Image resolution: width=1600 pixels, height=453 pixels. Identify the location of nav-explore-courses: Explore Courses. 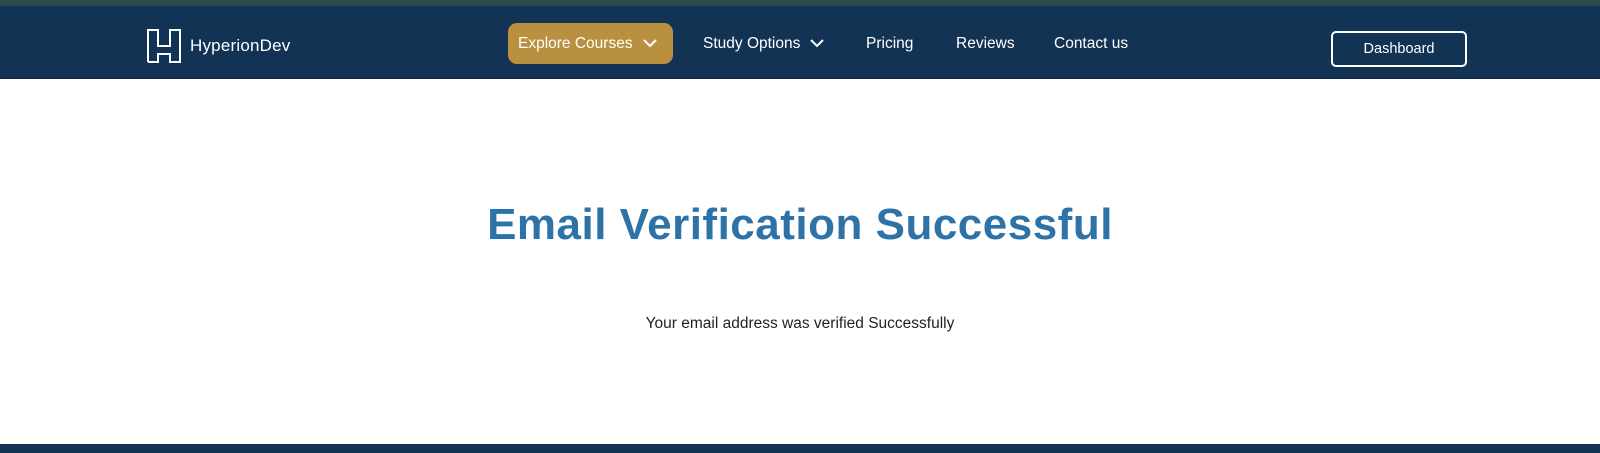
(590, 43).